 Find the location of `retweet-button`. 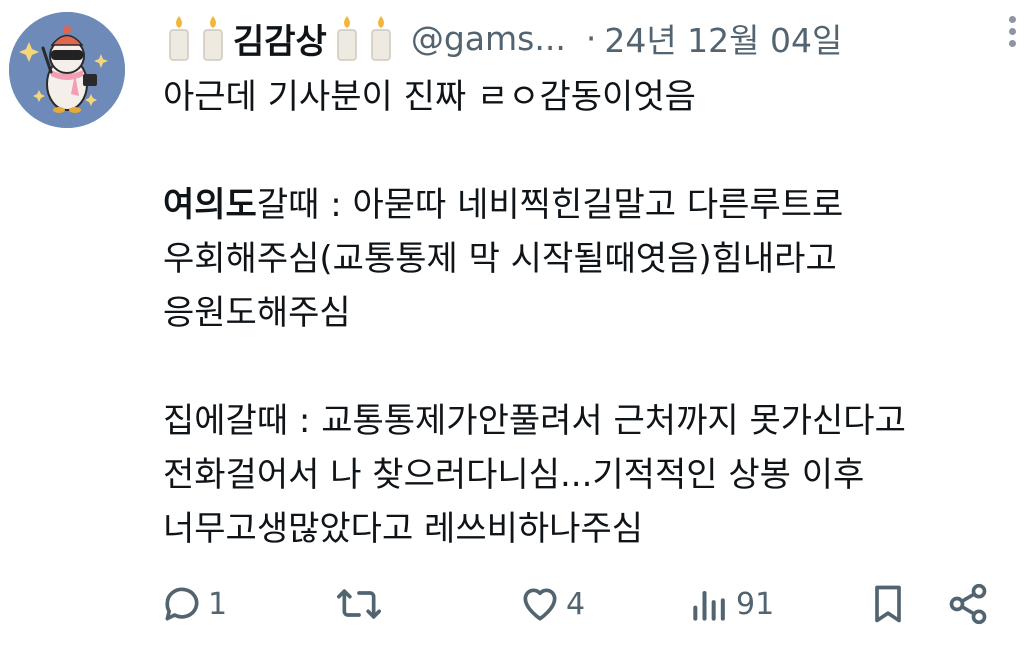

retweet-button is located at coordinates (361, 604).